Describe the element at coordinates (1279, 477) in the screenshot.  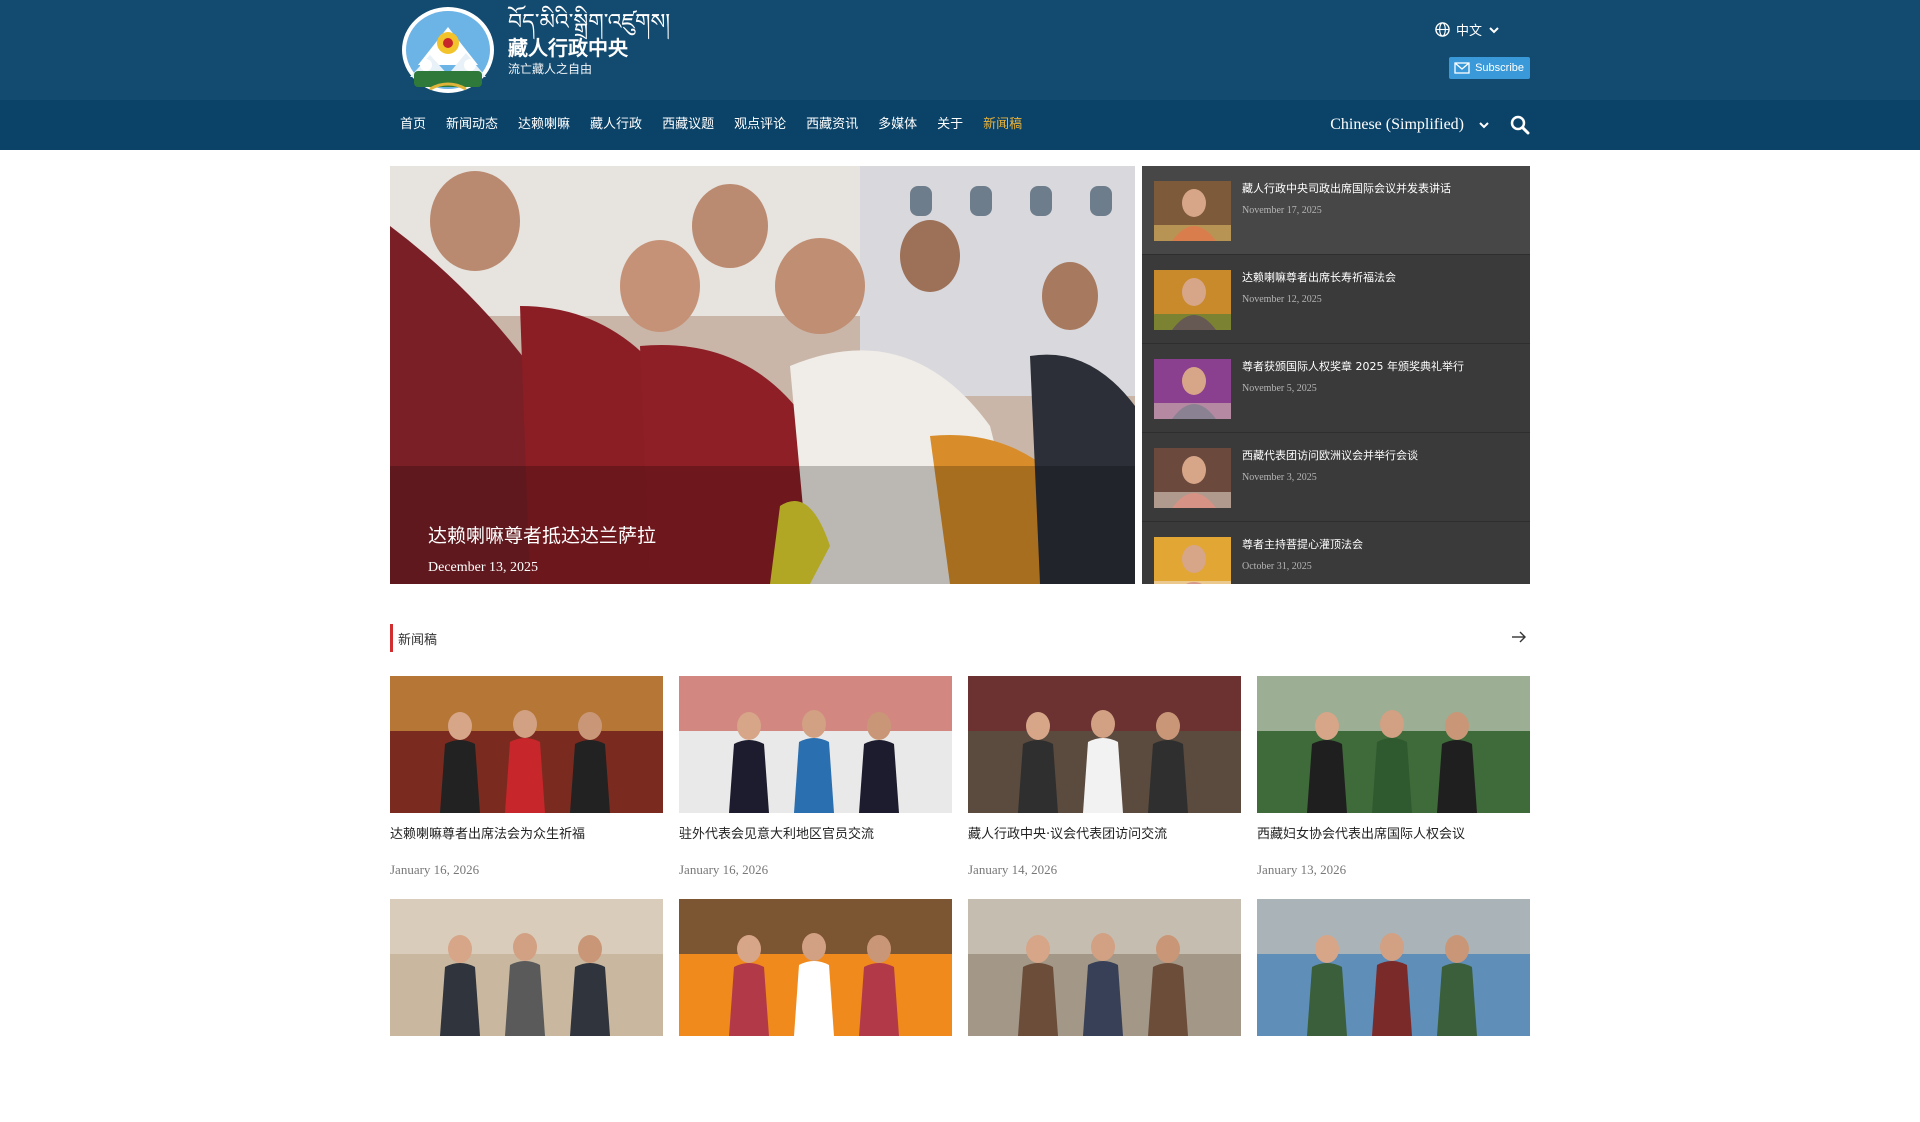
I see `featured-news-date: November 3, 2025` at that location.